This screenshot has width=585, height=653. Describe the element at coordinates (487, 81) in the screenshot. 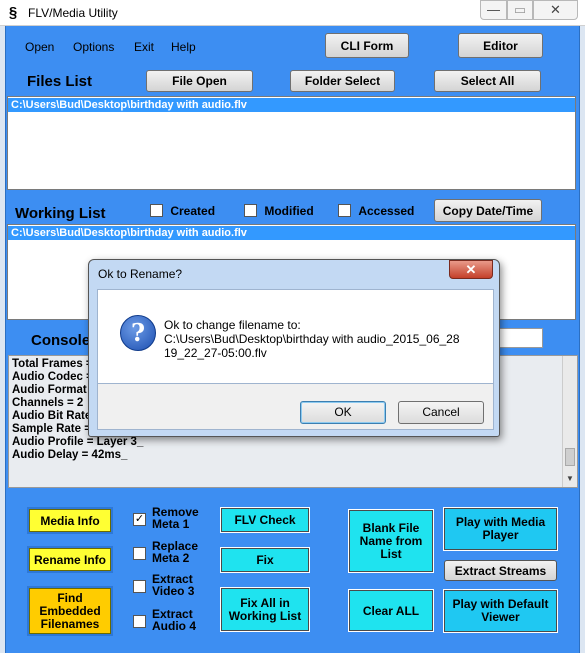

I see `select-all-button: Select All` at that location.